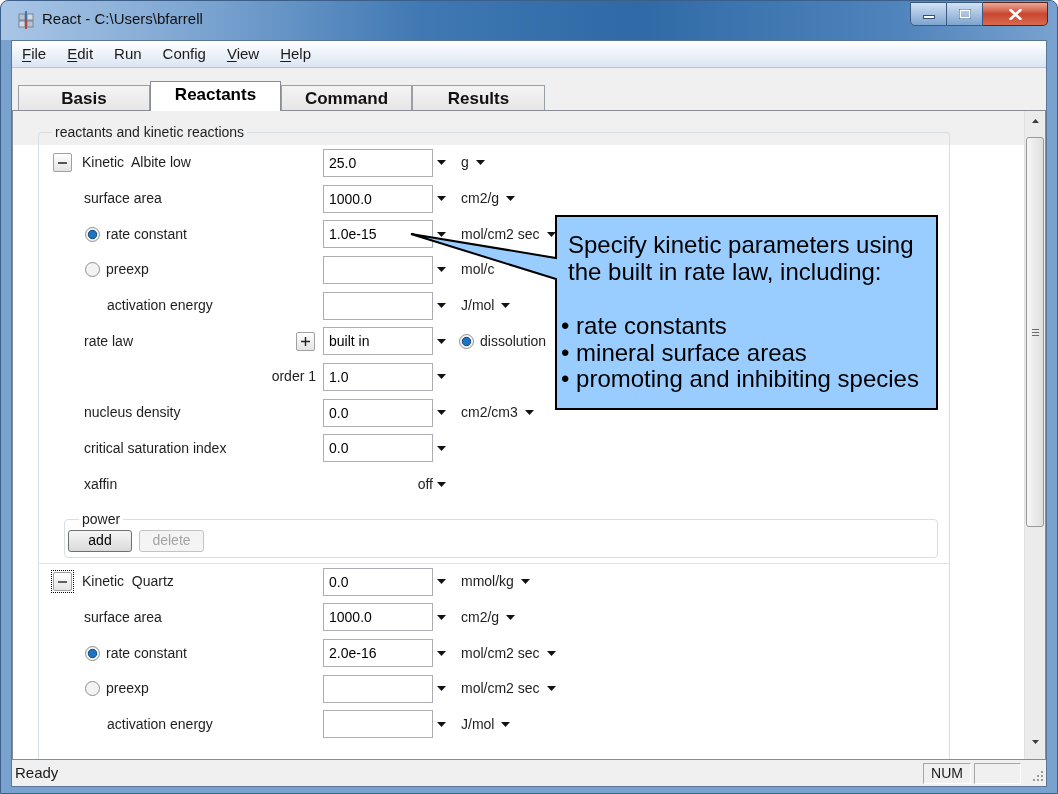 This screenshot has height=794, width=1058. I want to click on bullet-item: • mineral surface areas, so click(684, 352).